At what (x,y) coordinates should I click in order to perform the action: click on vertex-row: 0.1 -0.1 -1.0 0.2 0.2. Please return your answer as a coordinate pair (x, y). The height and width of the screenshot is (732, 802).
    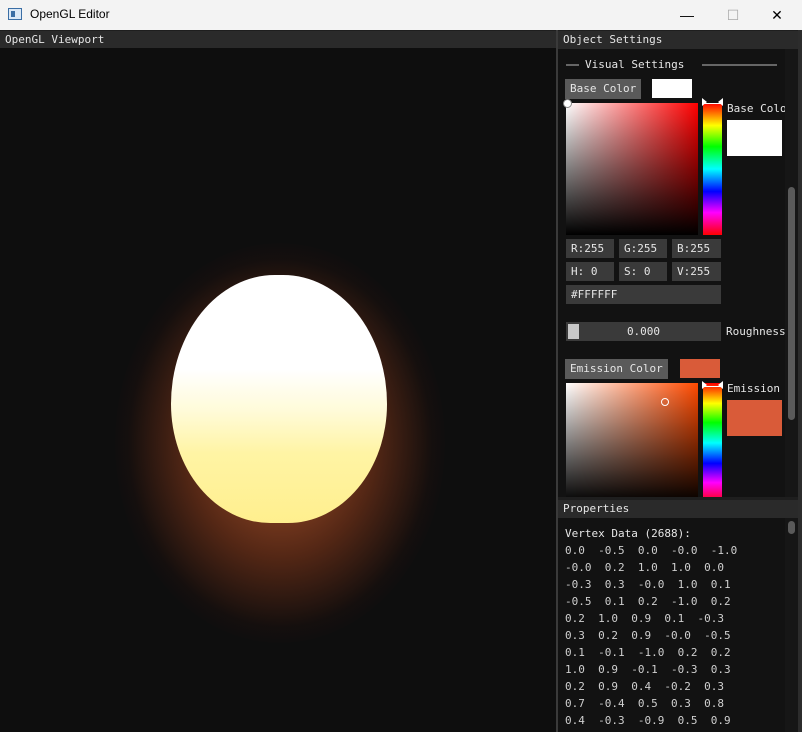
    Looking at the image, I should click on (648, 652).